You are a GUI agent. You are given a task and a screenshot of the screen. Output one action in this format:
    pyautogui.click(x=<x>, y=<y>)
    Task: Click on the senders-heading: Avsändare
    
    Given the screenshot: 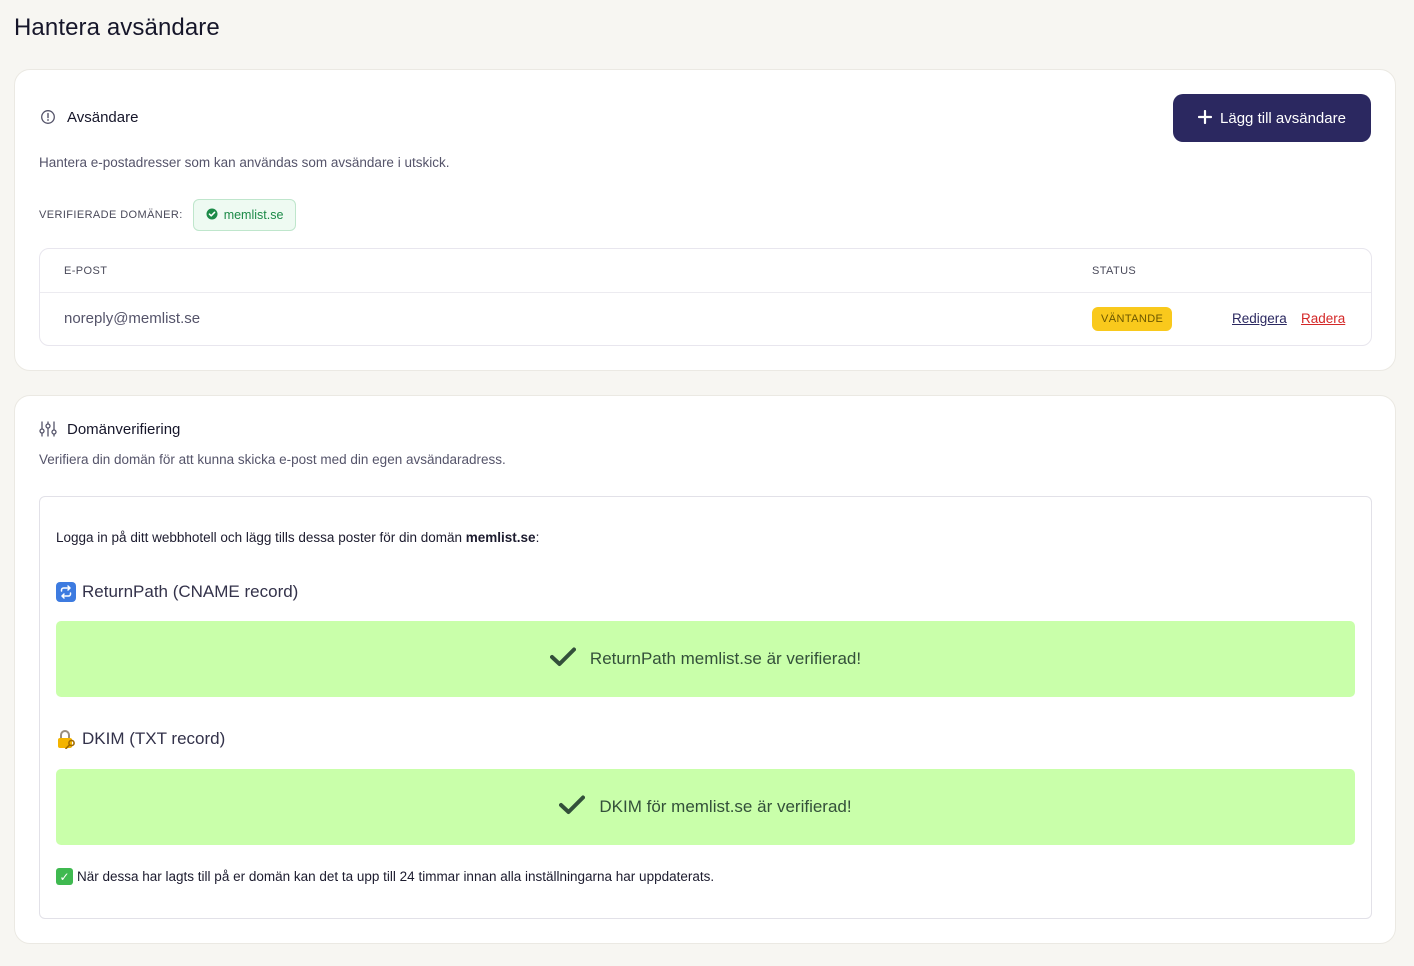 What is the action you would take?
    pyautogui.click(x=103, y=117)
    